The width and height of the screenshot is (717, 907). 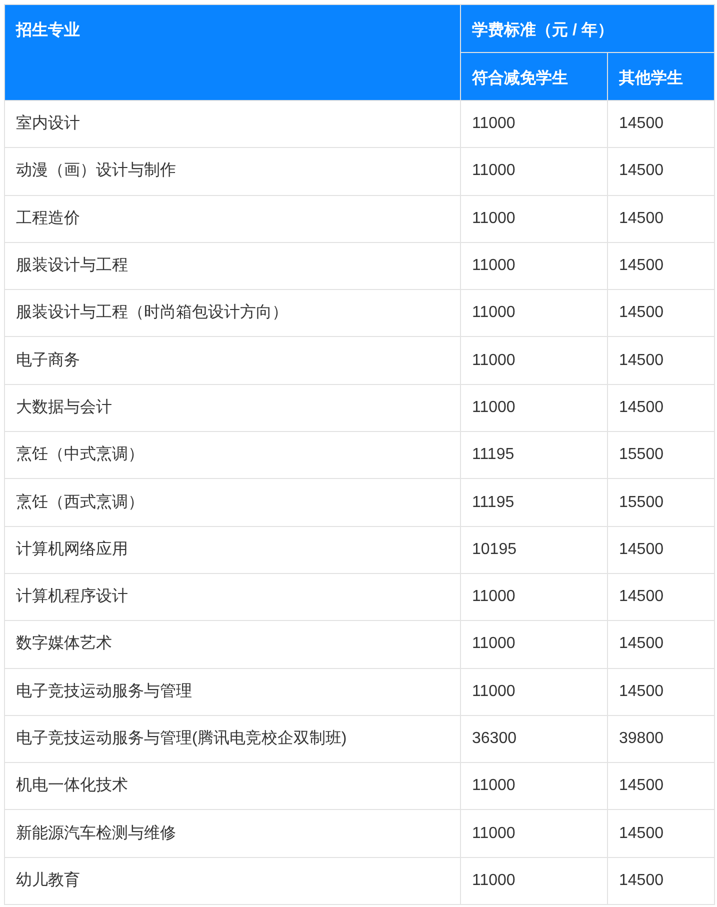 What do you see at coordinates (232, 52) in the screenshot?
I see `column-header: 招生专业` at bounding box center [232, 52].